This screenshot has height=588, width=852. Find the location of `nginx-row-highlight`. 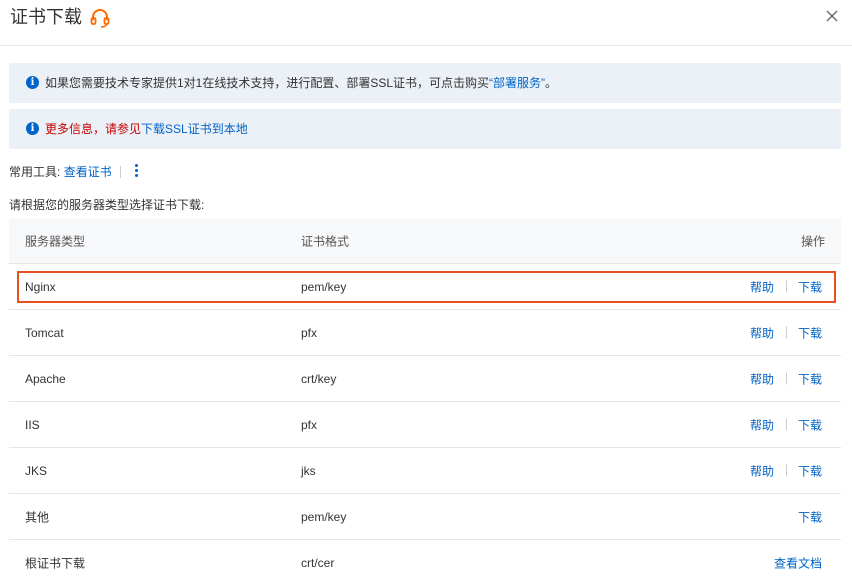

nginx-row-highlight is located at coordinates (426, 287).